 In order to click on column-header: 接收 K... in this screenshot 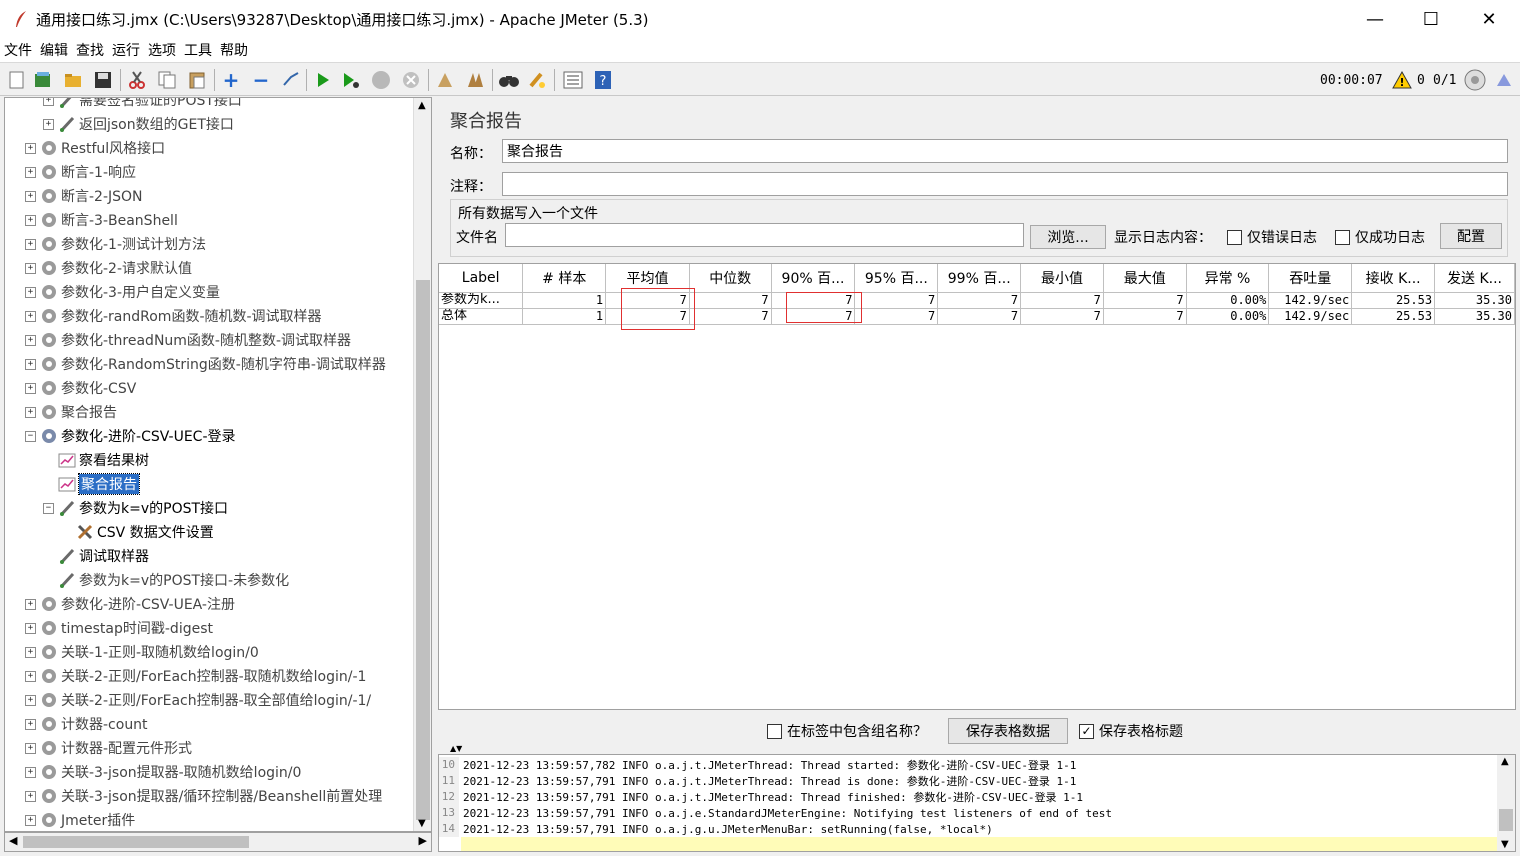, I will do `click(1393, 278)`.